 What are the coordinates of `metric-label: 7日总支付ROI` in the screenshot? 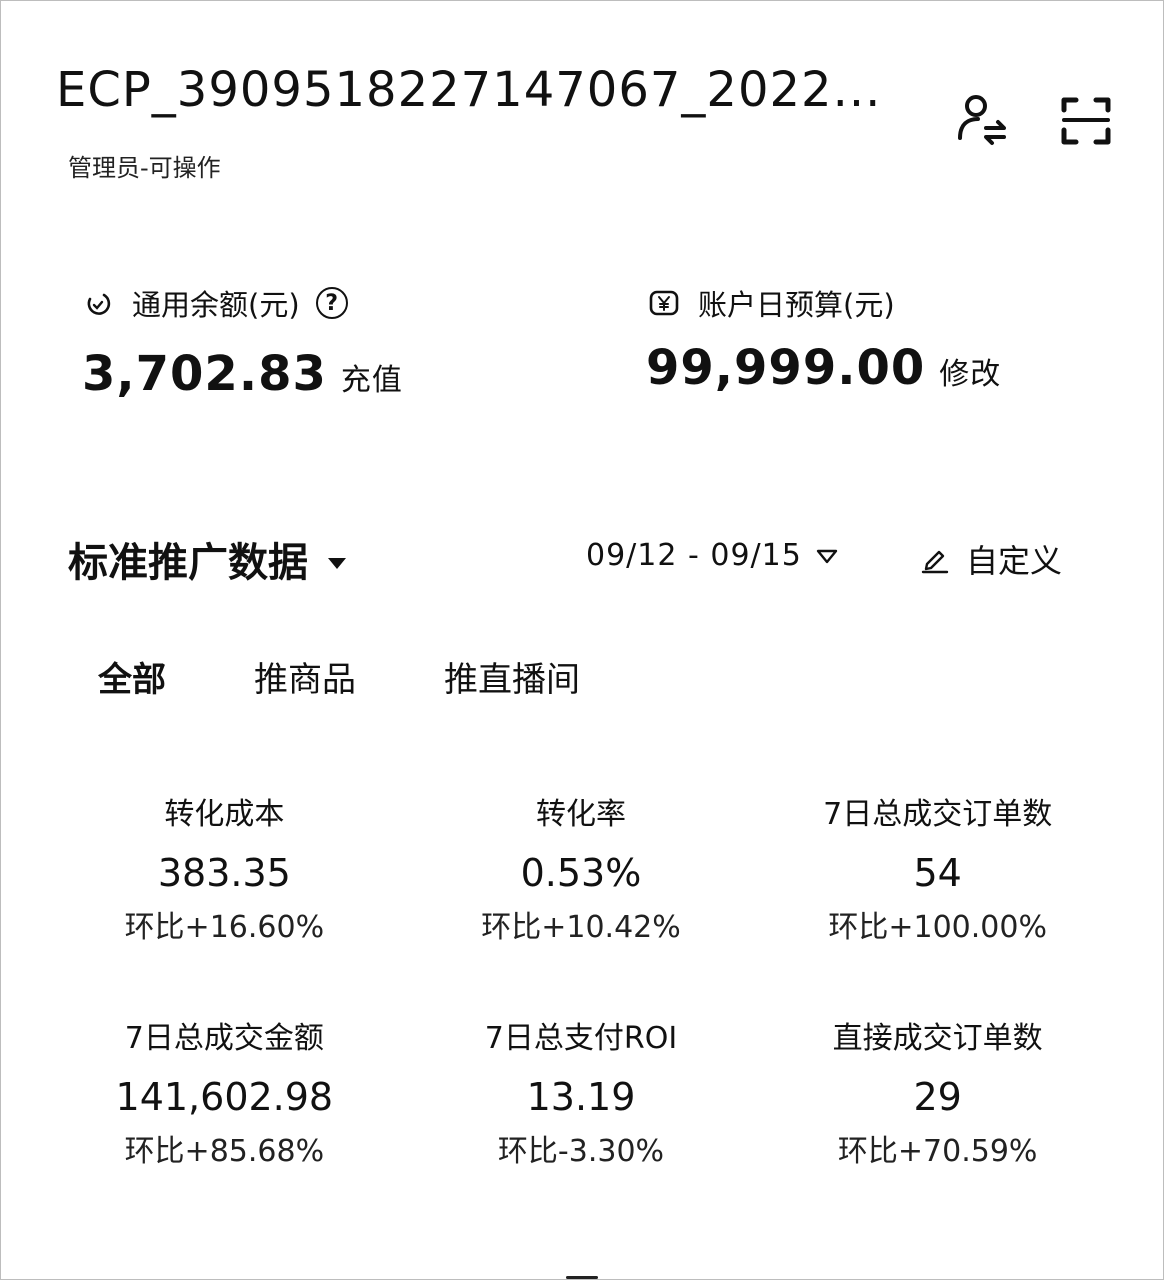 It's located at (581, 1038).